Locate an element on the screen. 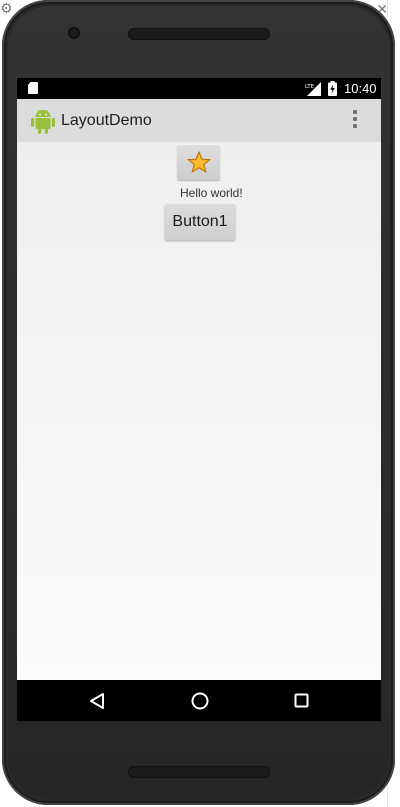  hello-text: Hello world! is located at coordinates (211, 193).